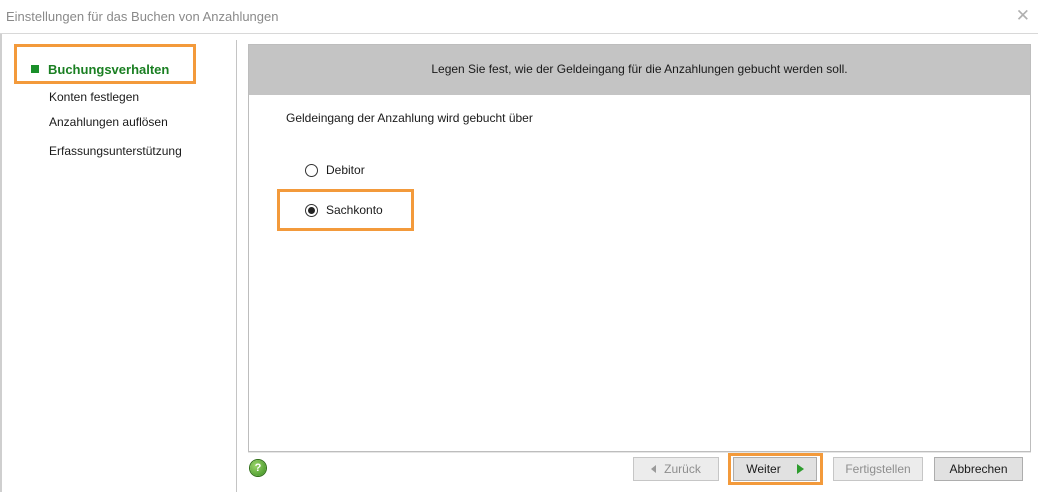 This screenshot has width=1038, height=492. Describe the element at coordinates (109, 69) in the screenshot. I see `sidebar-item-label: Buchungsverhalten` at that location.